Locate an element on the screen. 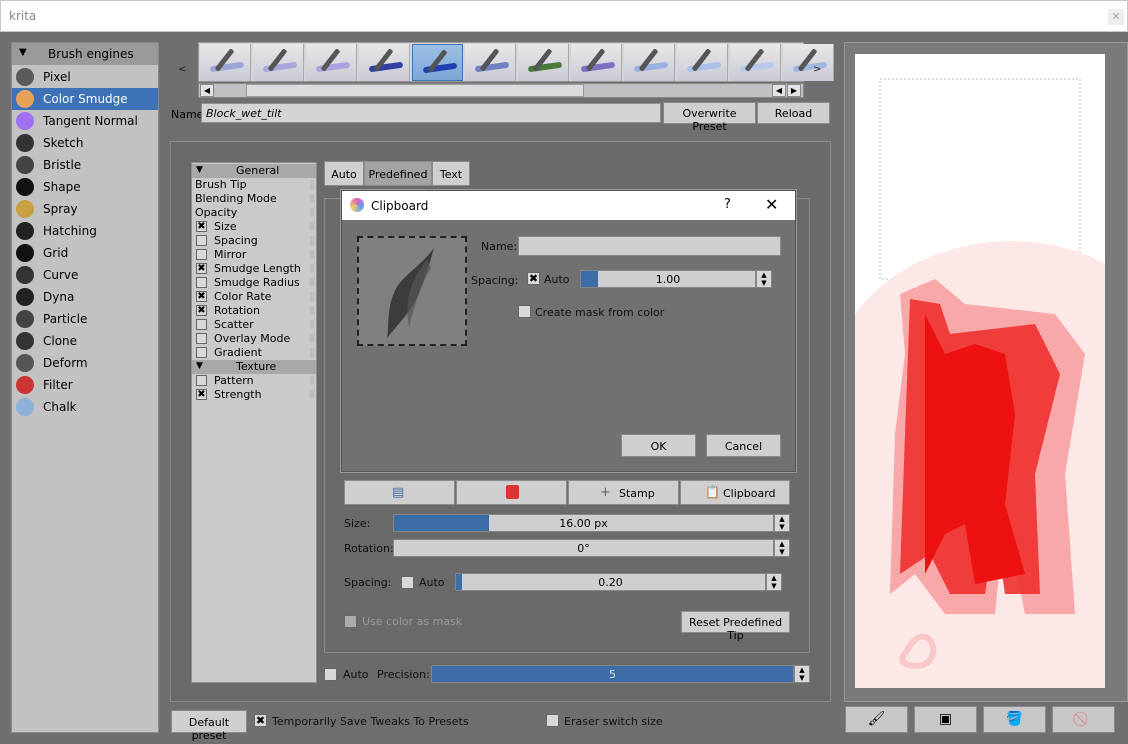  engine-item: Pixel is located at coordinates (85, 77).